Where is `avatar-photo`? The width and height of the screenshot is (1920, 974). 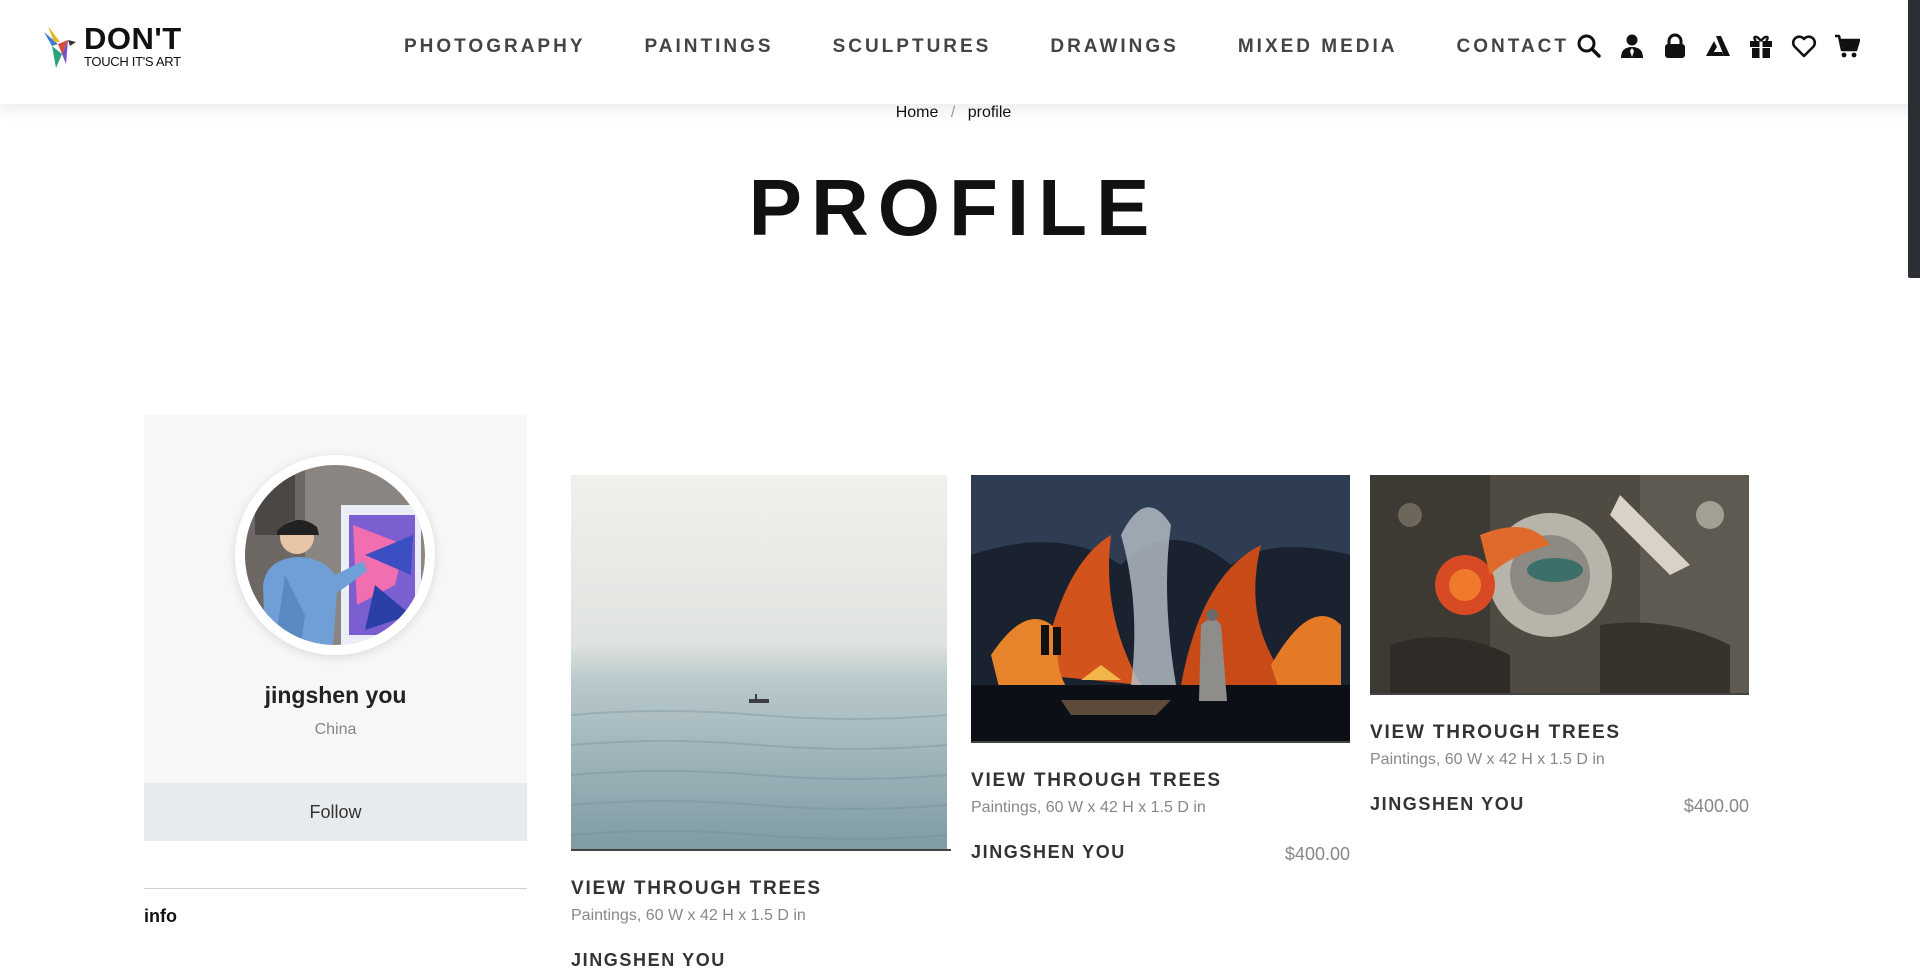
avatar-photo is located at coordinates (335, 555).